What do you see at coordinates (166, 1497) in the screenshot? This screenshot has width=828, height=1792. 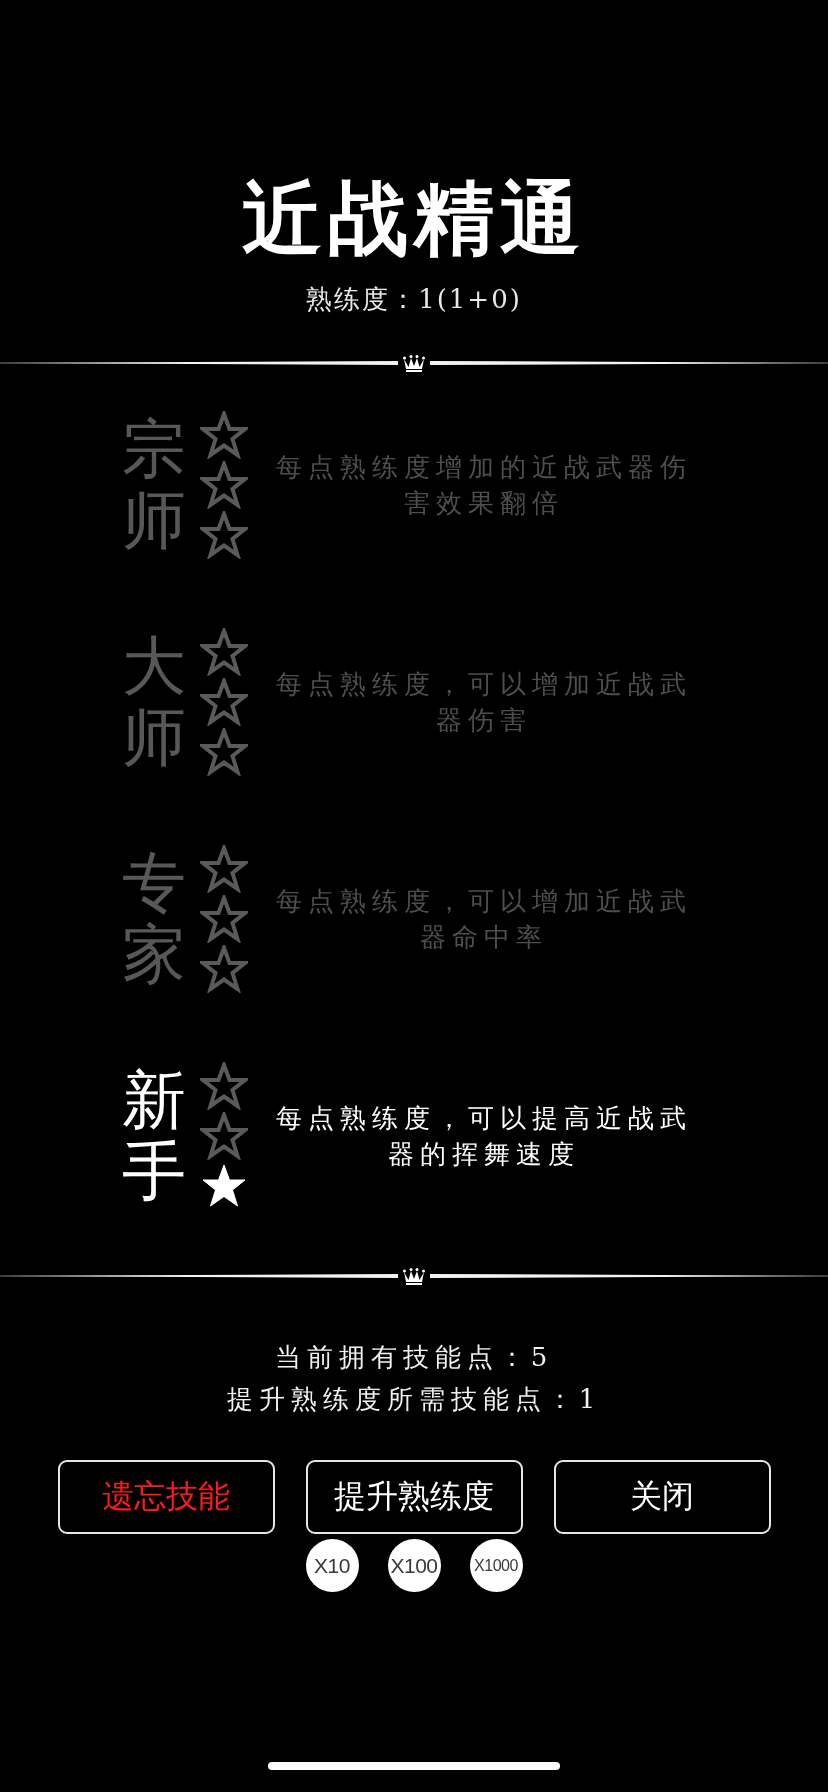 I see `action-button: 遗忘技能` at bounding box center [166, 1497].